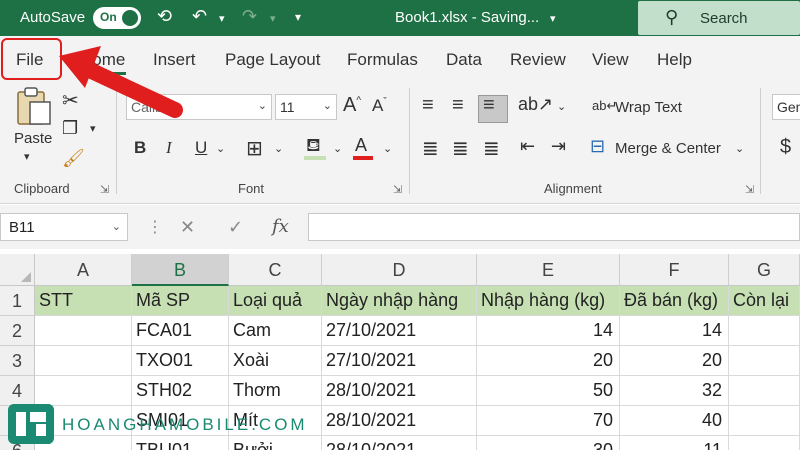  Describe the element at coordinates (280, 226) in the screenshot. I see `insert-function-icon: fx` at that location.